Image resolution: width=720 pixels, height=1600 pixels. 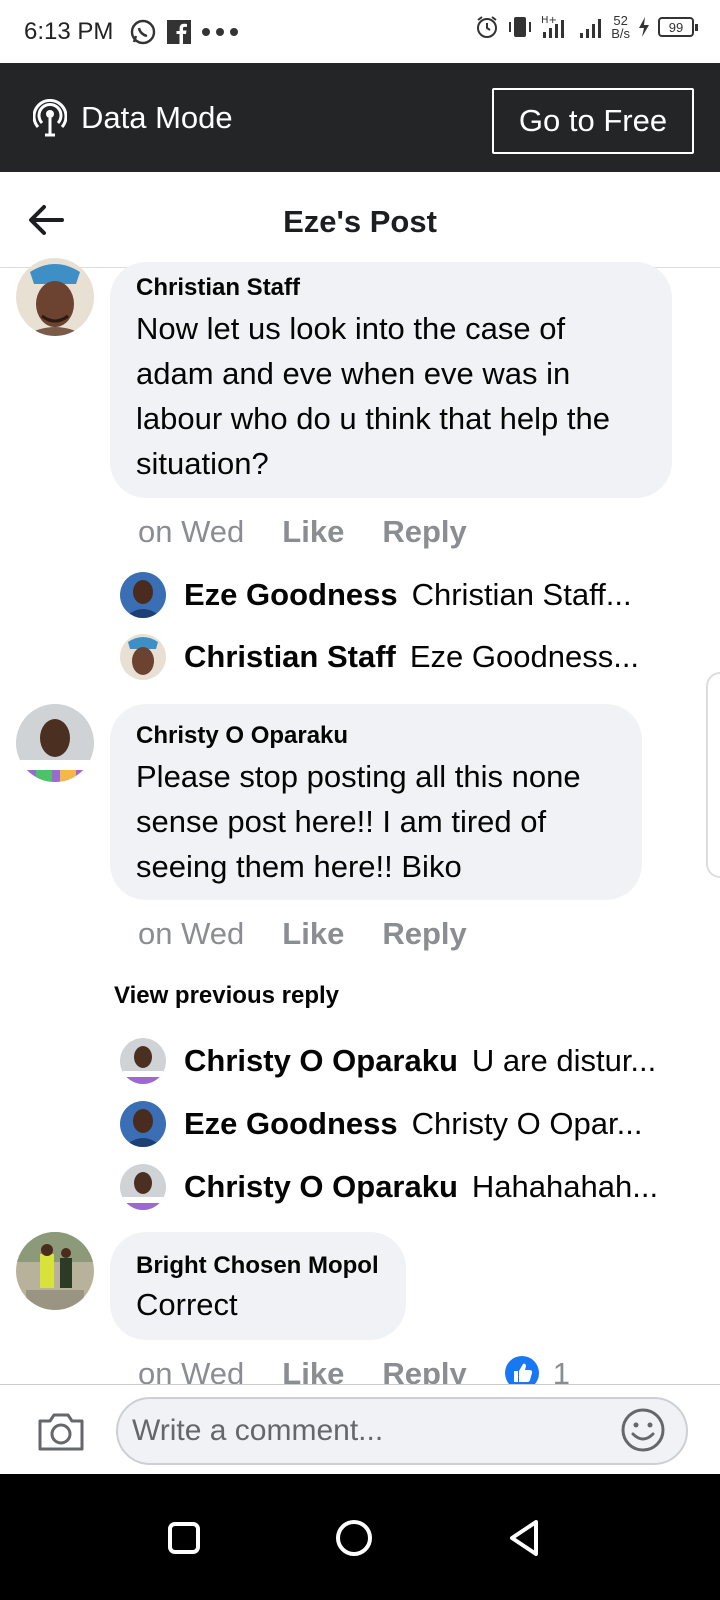 I want to click on battery-icon: 99, so click(x=678, y=27).